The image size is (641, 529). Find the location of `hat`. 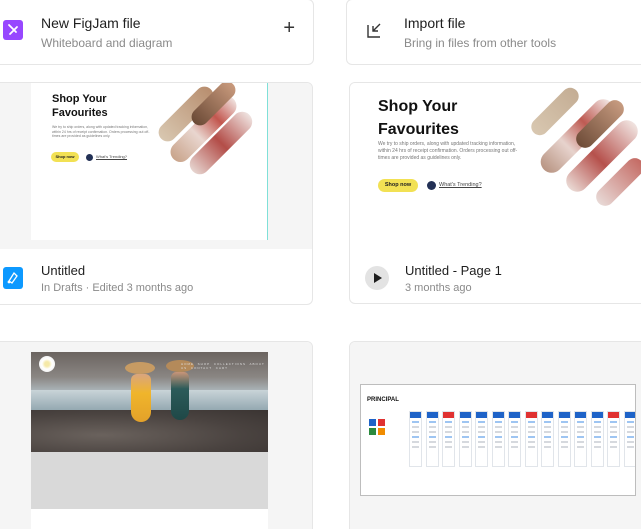

hat is located at coordinates (140, 368).